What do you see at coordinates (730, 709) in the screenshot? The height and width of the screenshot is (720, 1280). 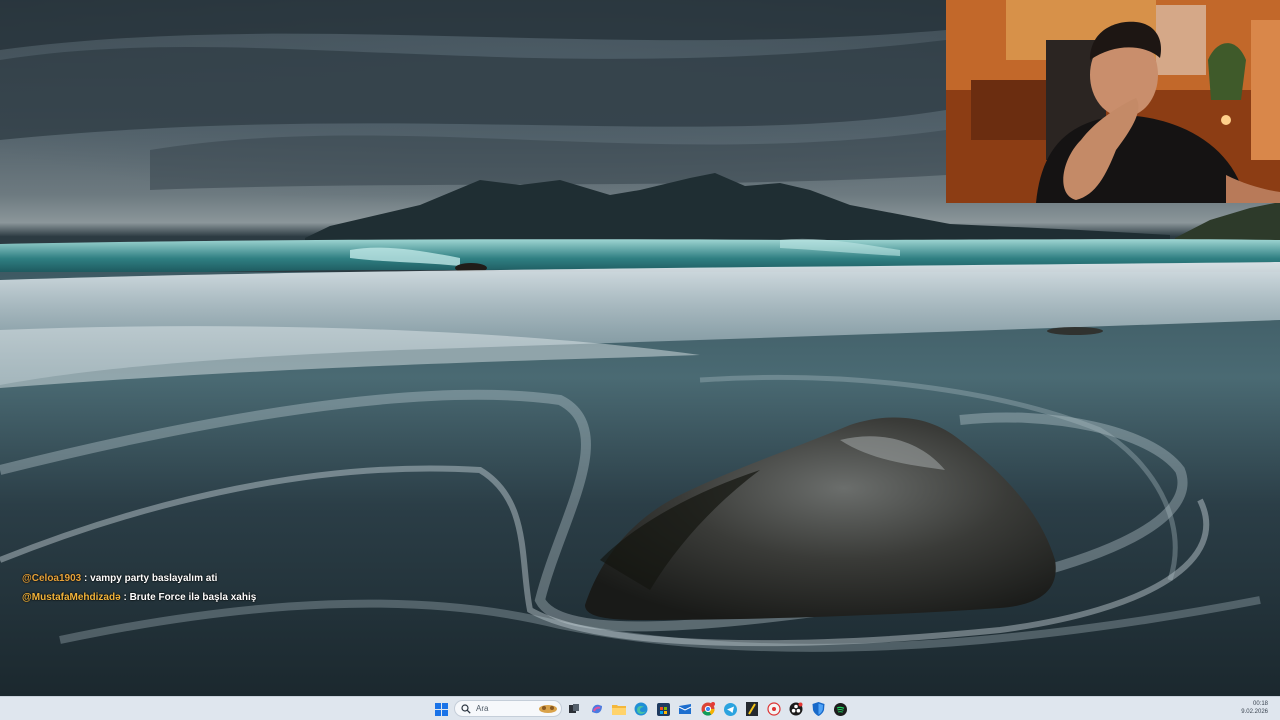 I see `telegram-icon` at bounding box center [730, 709].